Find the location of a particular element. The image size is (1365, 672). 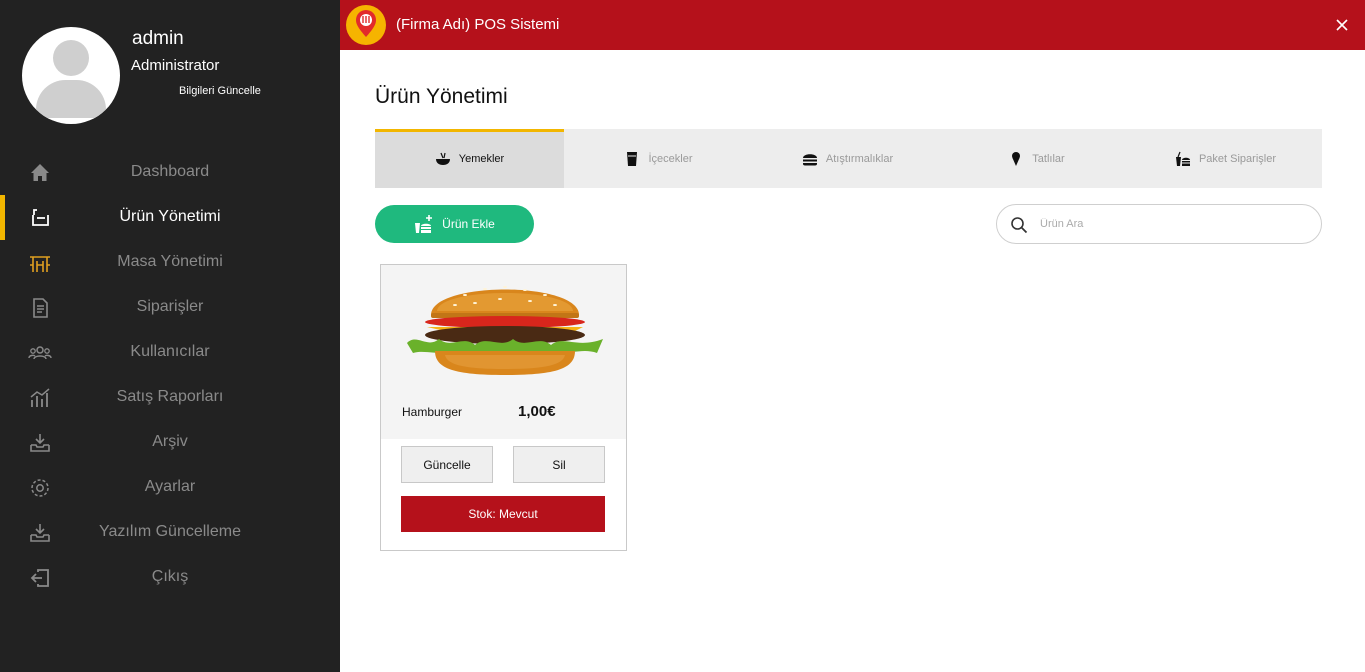

tab-tatlilar: Tatlılar is located at coordinates (1036, 158).